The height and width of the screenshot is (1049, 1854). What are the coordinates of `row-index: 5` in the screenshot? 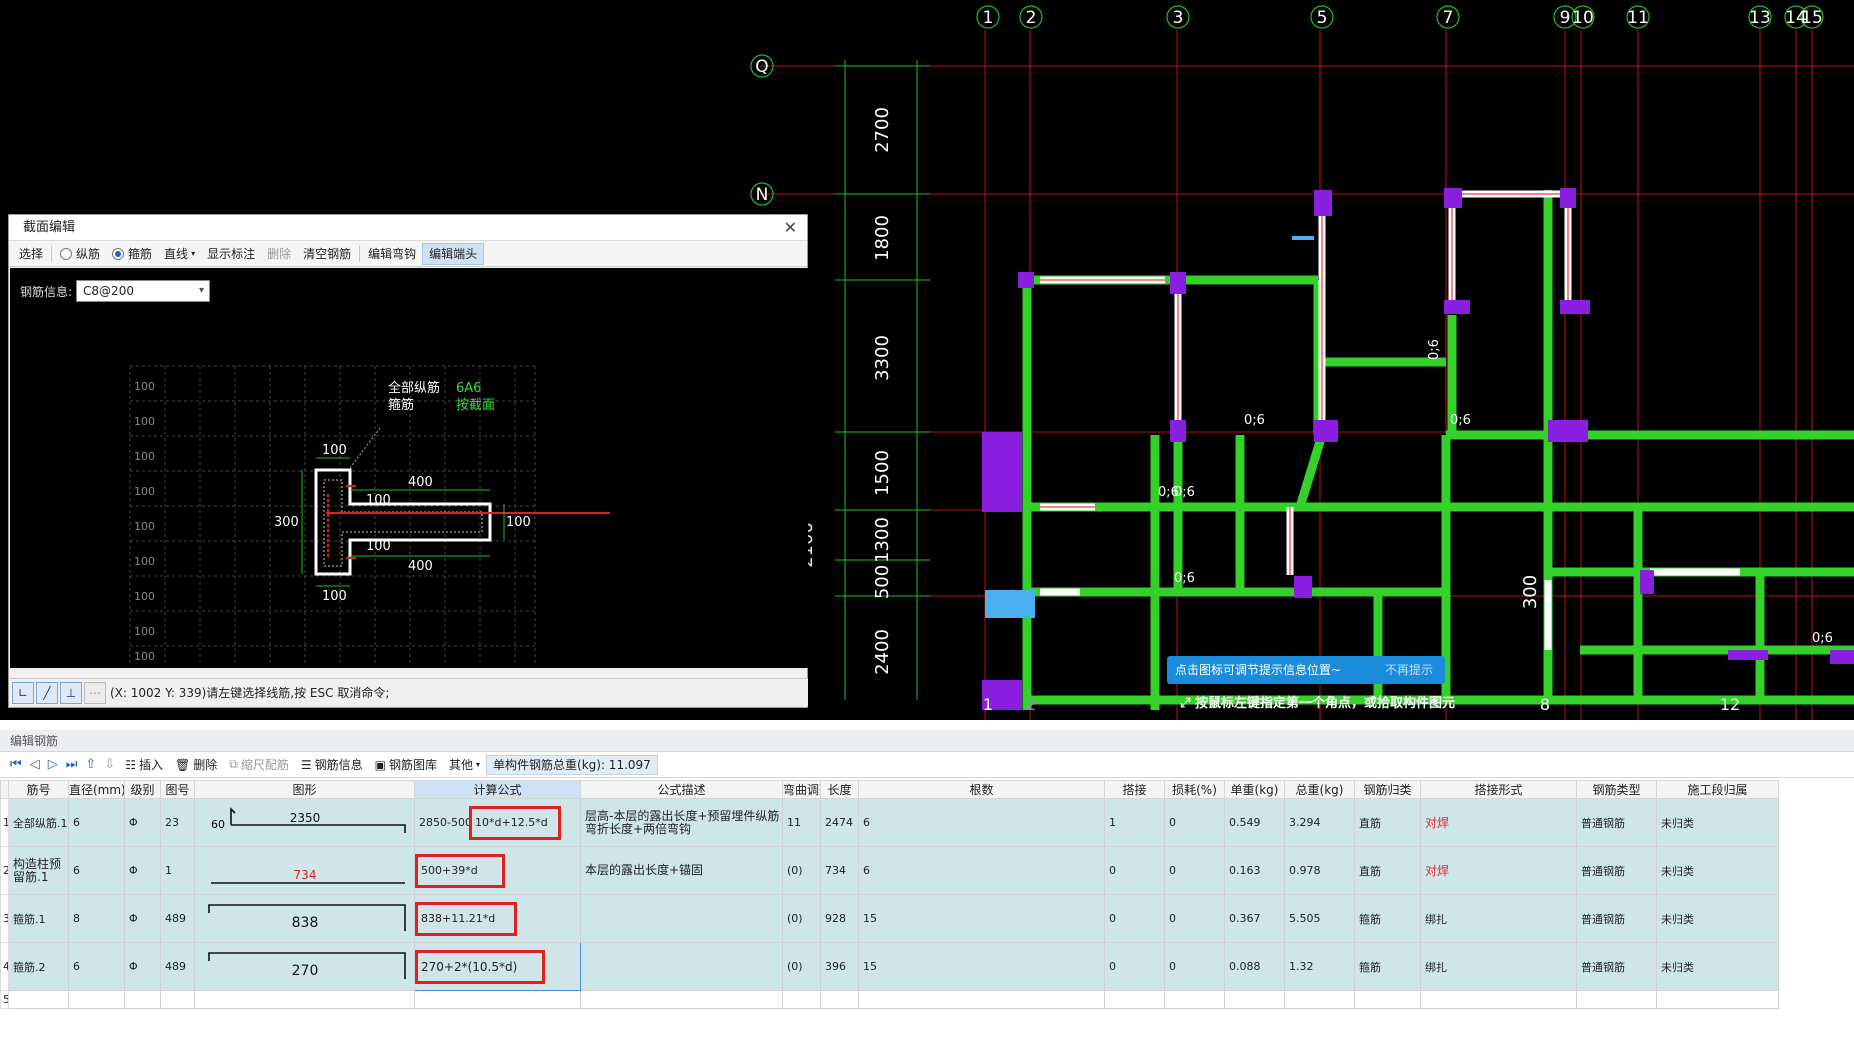 It's located at (4, 999).